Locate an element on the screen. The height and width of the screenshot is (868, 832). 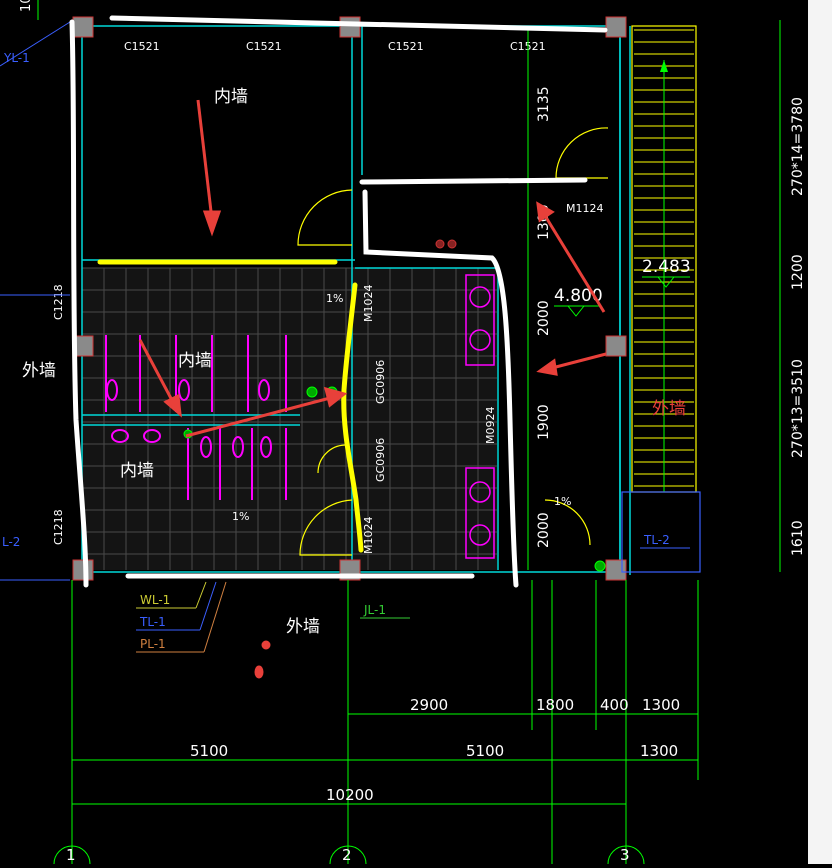
svg-text: 100 is located at coordinates (26, 6).